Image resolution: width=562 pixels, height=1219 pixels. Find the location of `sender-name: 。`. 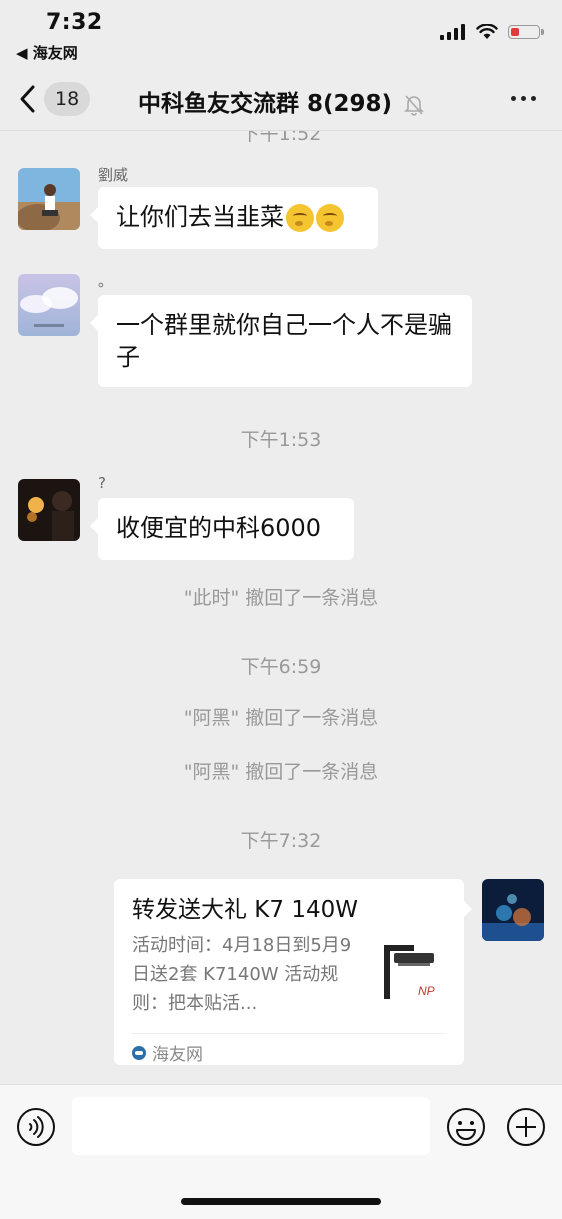

sender-name: 。 is located at coordinates (106, 281).